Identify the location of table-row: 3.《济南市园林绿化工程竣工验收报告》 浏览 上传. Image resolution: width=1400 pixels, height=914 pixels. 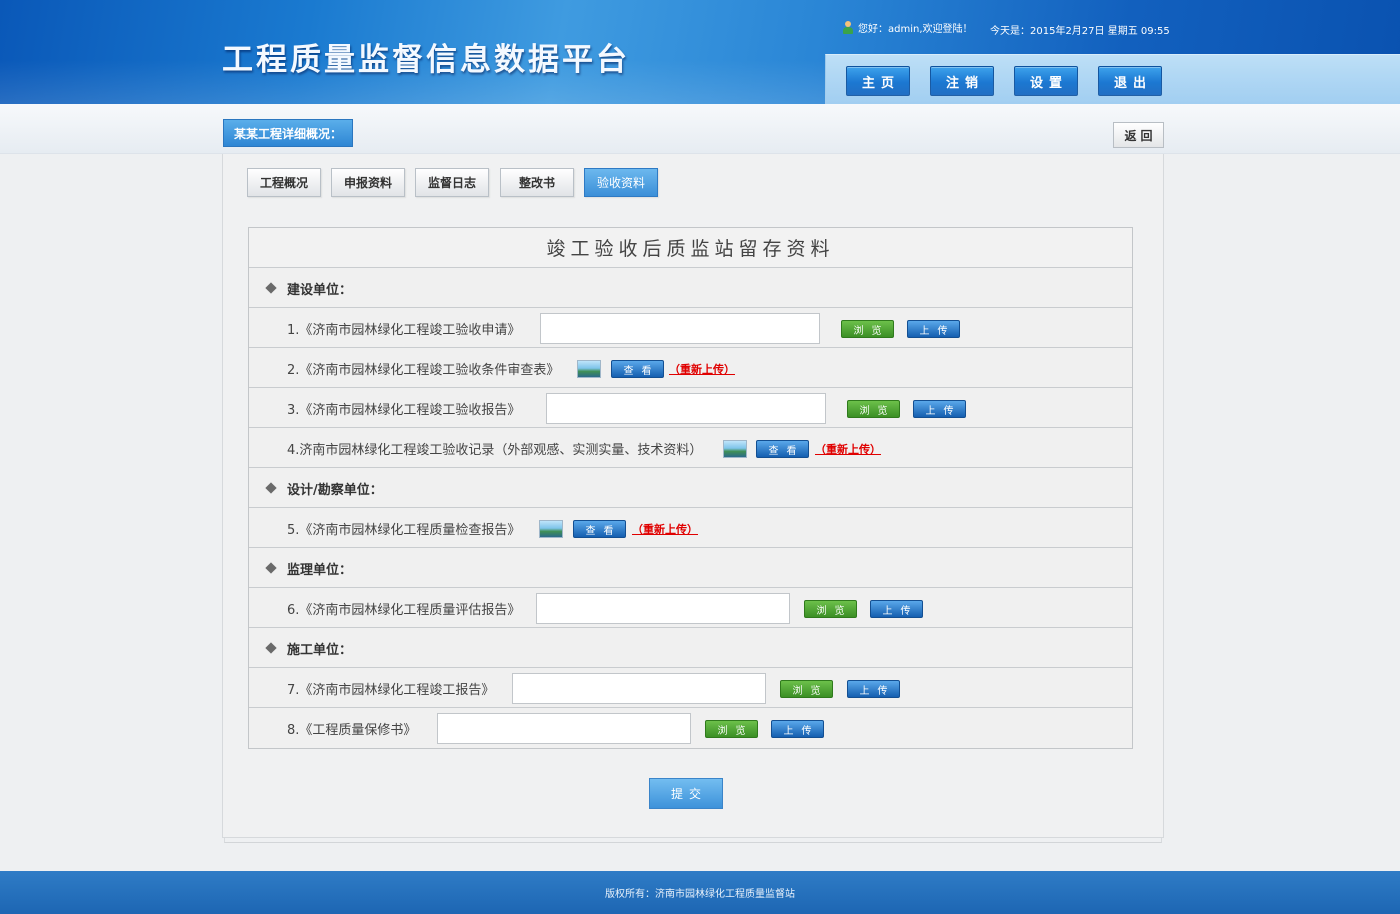
(690, 408).